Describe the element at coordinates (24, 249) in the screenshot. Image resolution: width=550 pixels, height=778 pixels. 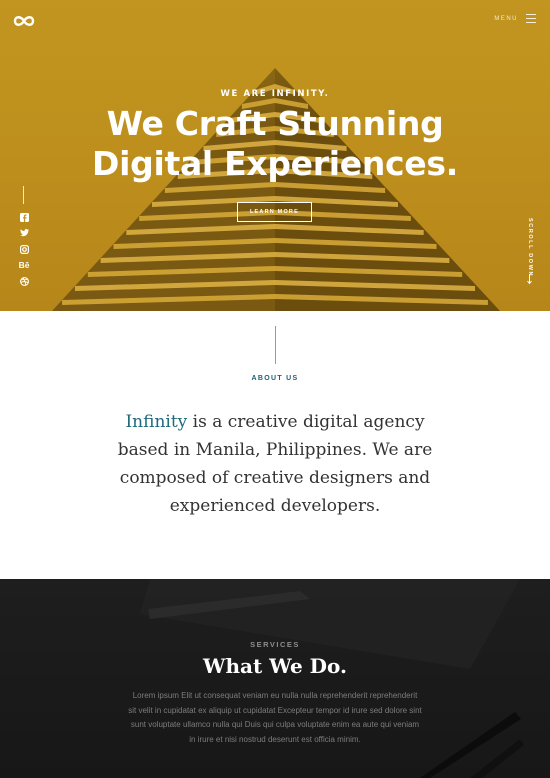
I see `instagram-icon` at that location.